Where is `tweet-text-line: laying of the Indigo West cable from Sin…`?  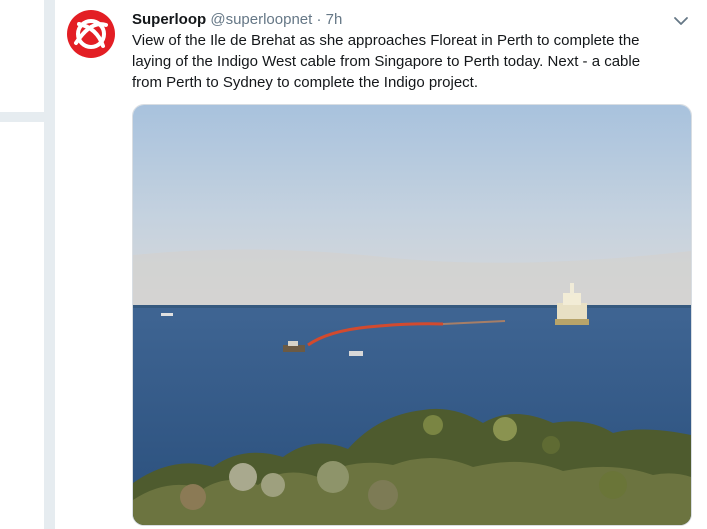
tweet-text-line: laying of the Indigo West cable from Sin… is located at coordinates (386, 61).